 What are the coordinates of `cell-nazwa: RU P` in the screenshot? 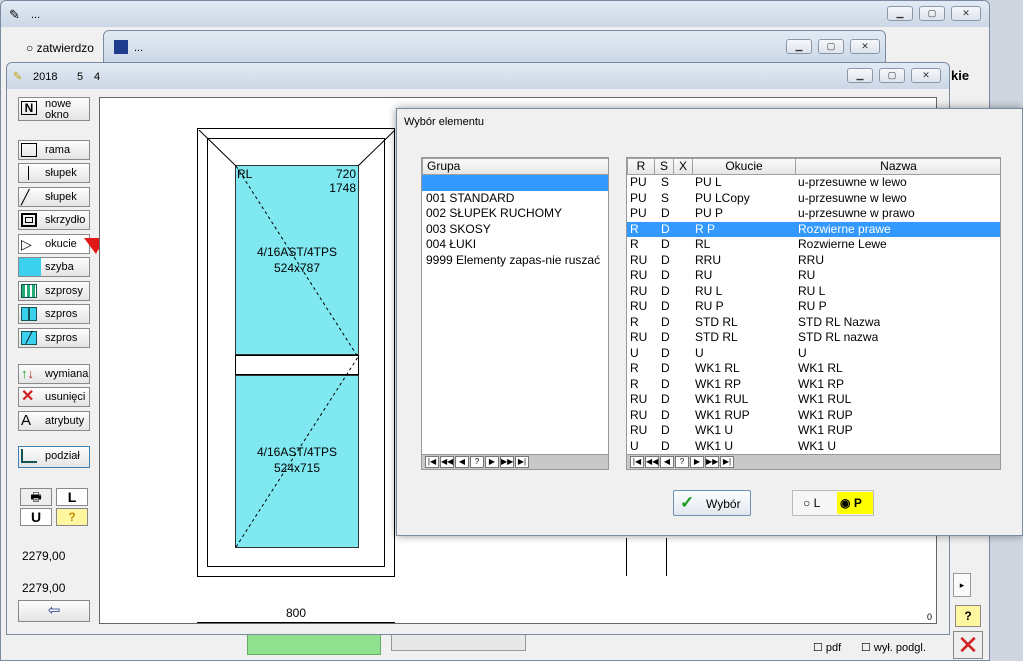 It's located at (812, 306).